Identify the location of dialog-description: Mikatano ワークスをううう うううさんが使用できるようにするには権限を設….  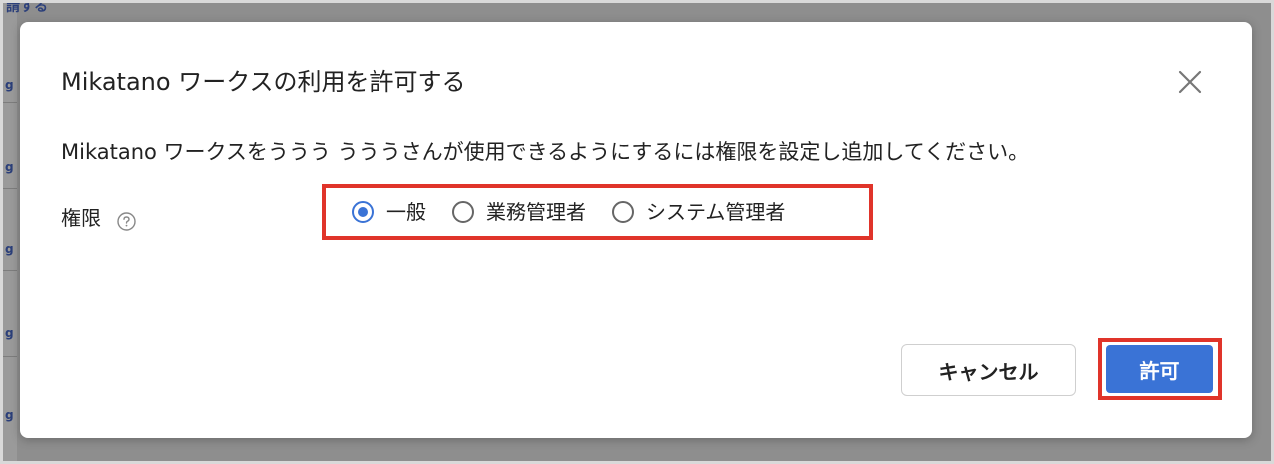
(545, 152).